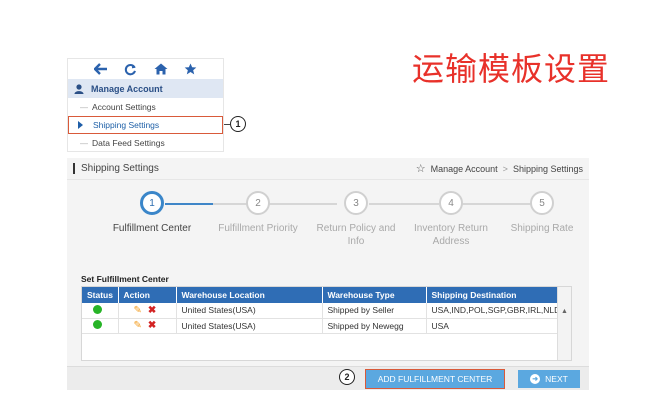  Describe the element at coordinates (542, 228) in the screenshot. I see `step-label: Shipping Rate` at that location.